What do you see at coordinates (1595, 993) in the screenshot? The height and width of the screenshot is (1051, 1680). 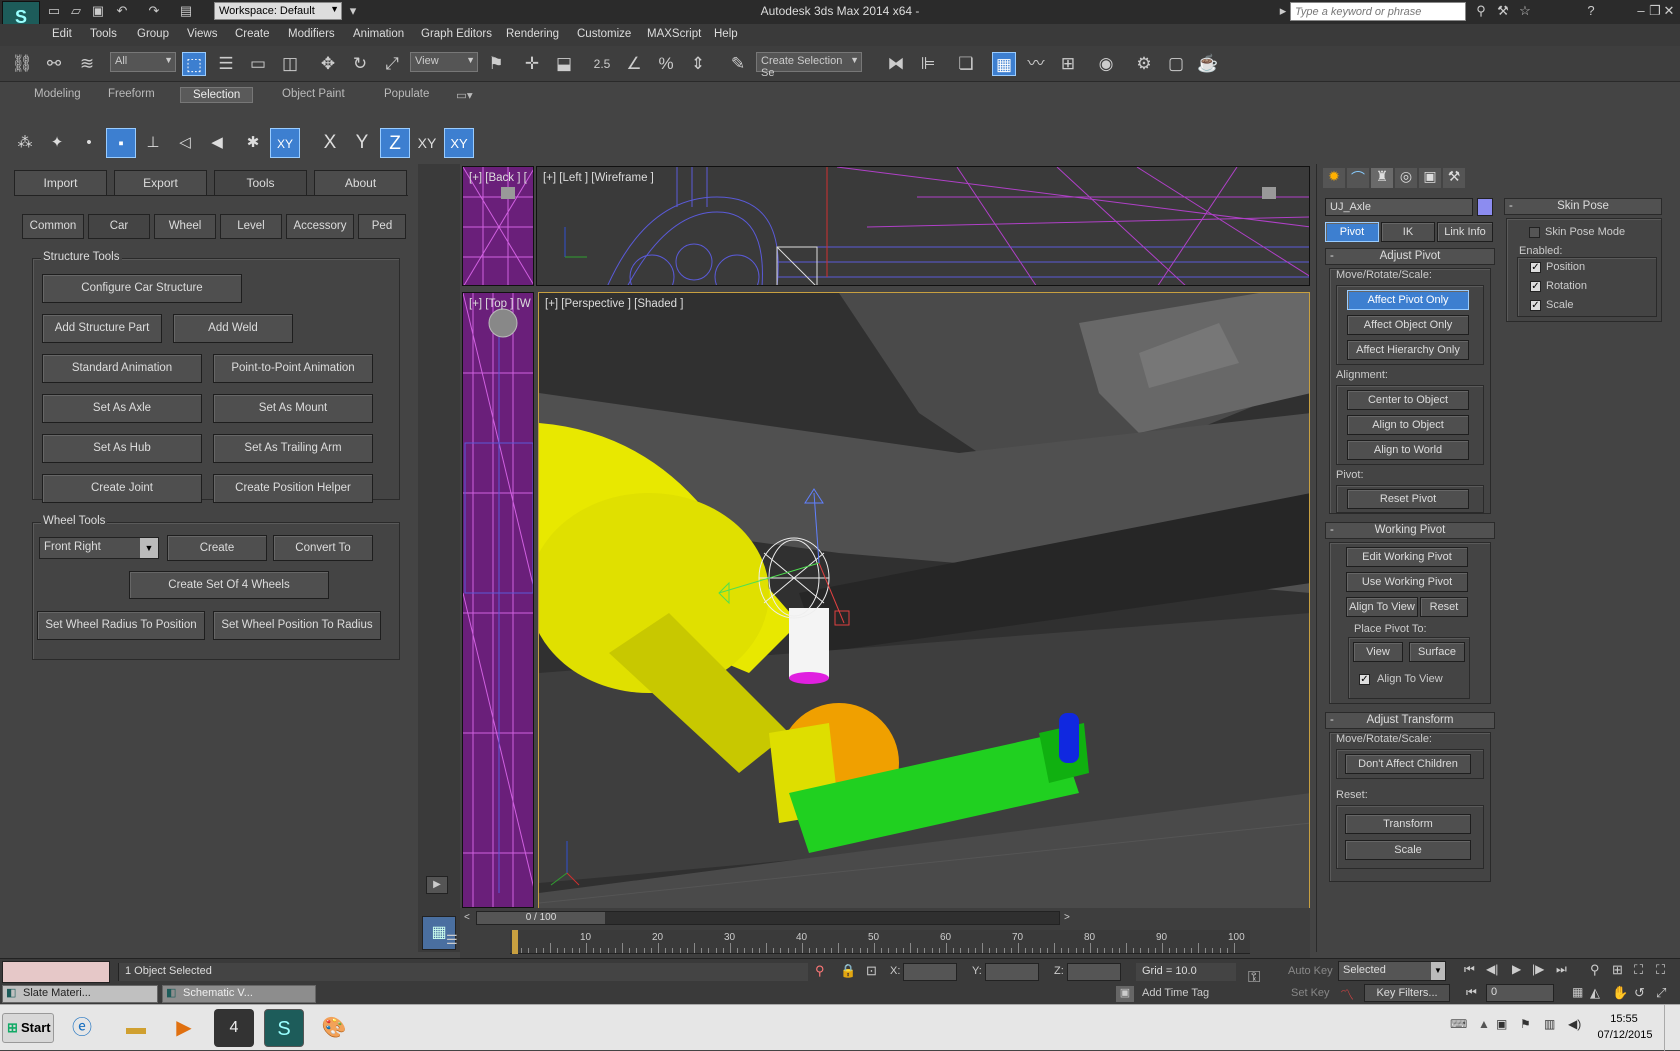 I see `field-of-view-icon: ◭` at bounding box center [1595, 993].